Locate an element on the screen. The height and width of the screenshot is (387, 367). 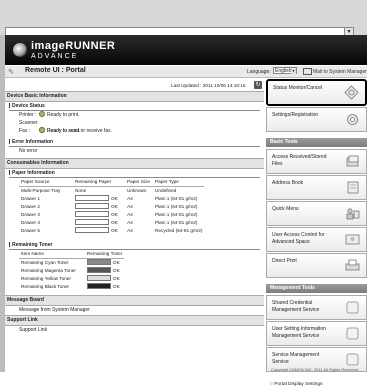
section-consumables: Consumables Information is located at coordinates (134, 163).